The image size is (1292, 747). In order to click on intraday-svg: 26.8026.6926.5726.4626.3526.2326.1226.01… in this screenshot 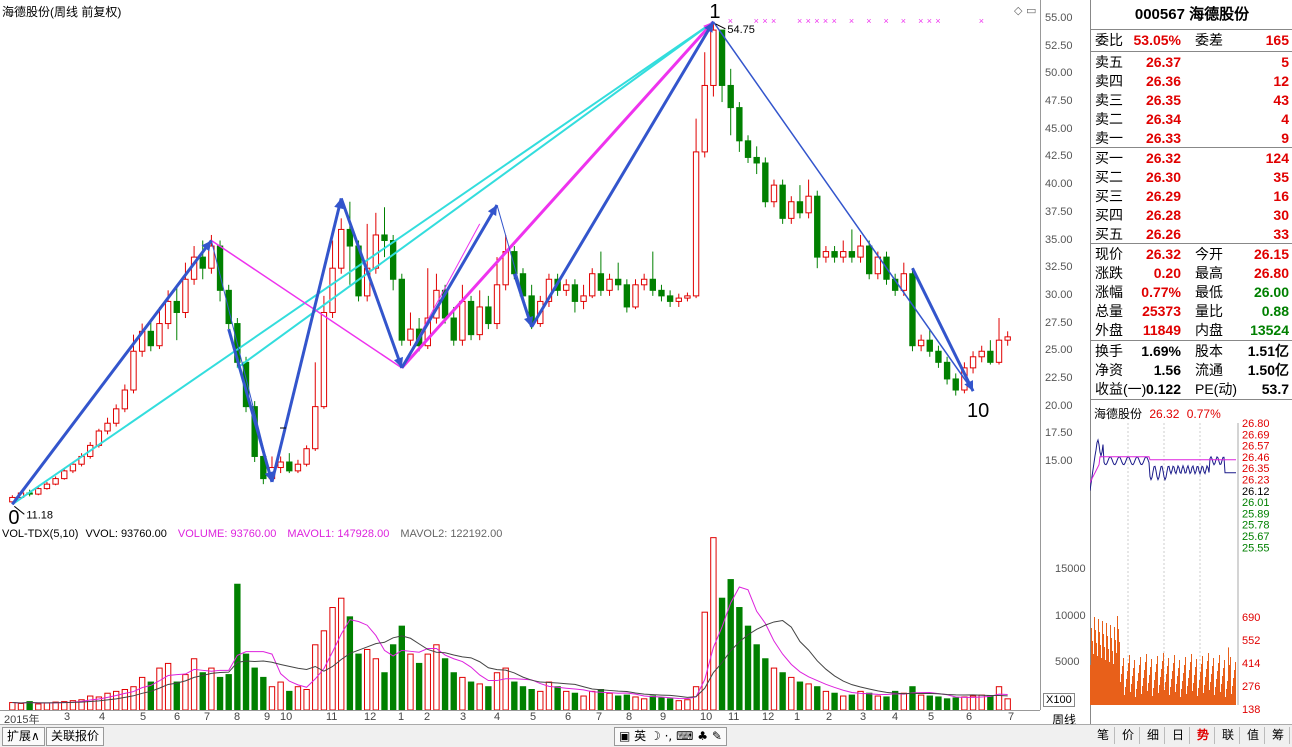, I will do `click(1190, 561)`.